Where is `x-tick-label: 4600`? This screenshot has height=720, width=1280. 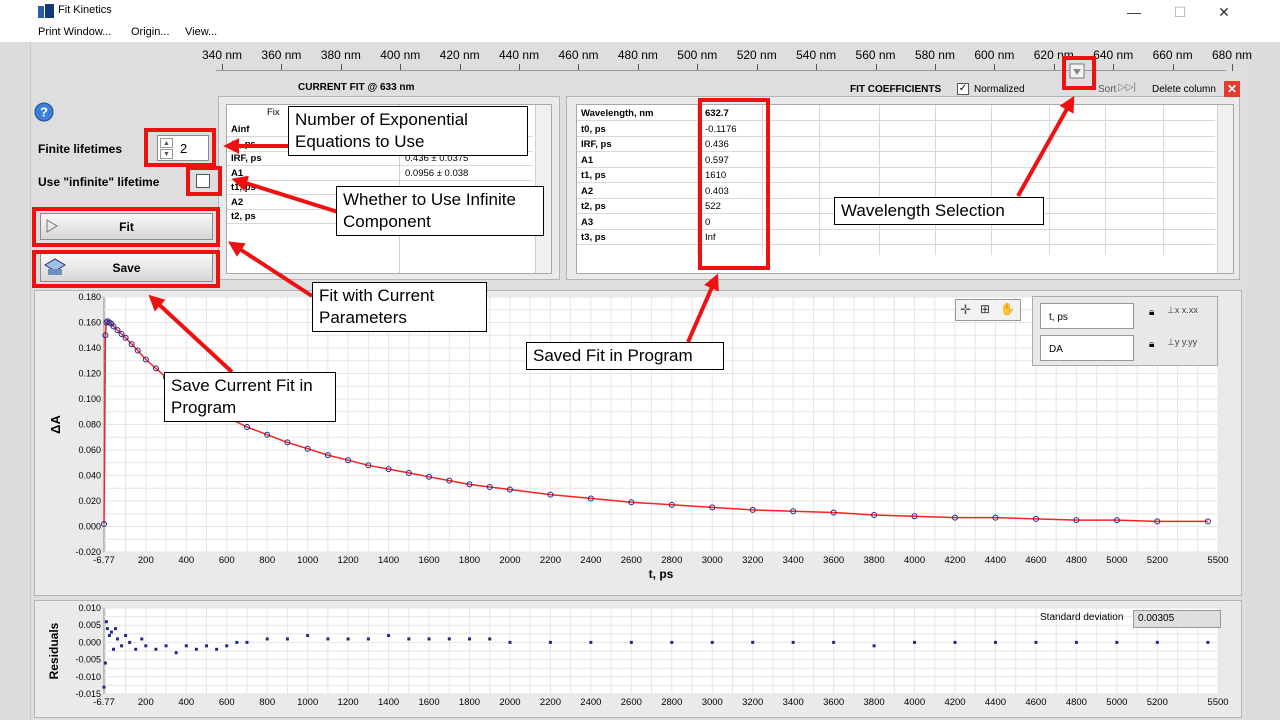
x-tick-label: 4600 is located at coordinates (1035, 702).